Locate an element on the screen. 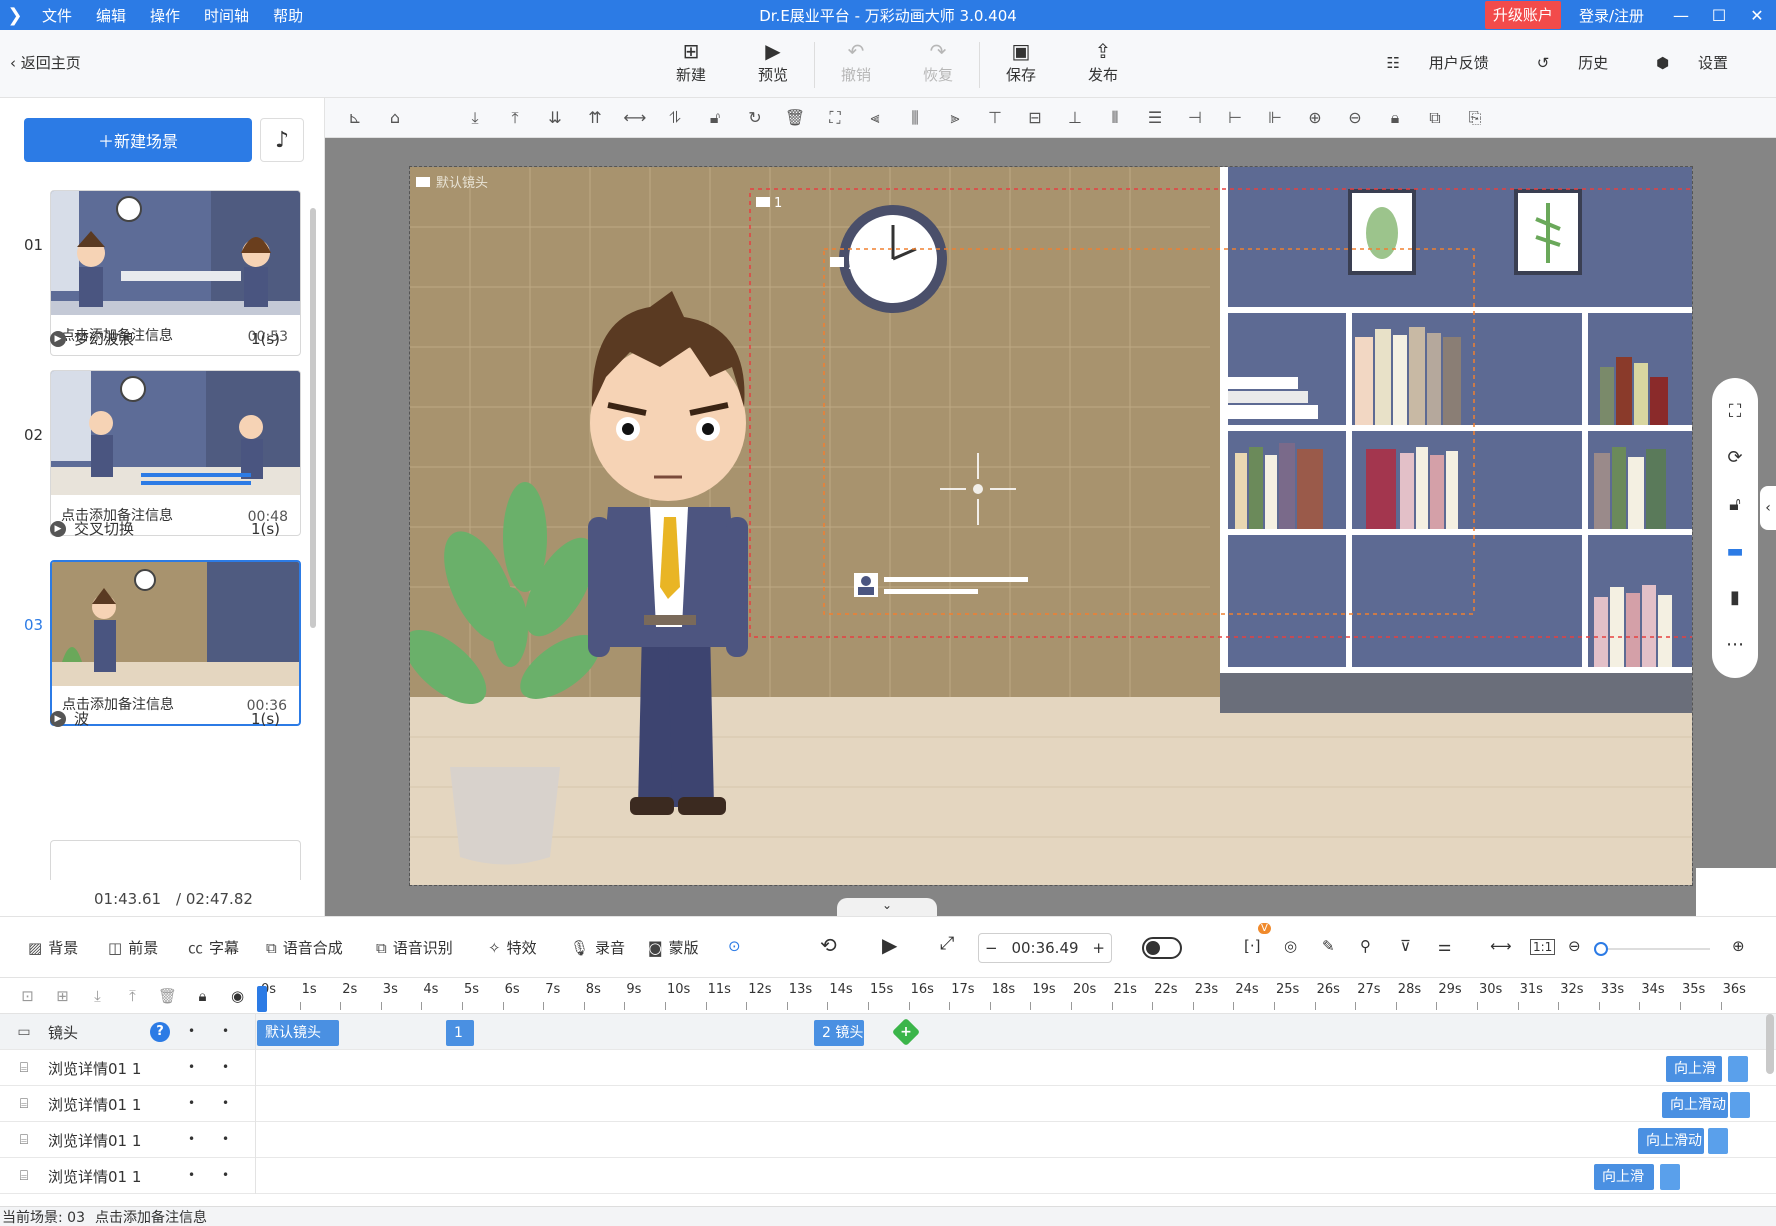 This screenshot has width=1776, height=1226. timeline-scrollbar is located at coordinates (1770, 1044).